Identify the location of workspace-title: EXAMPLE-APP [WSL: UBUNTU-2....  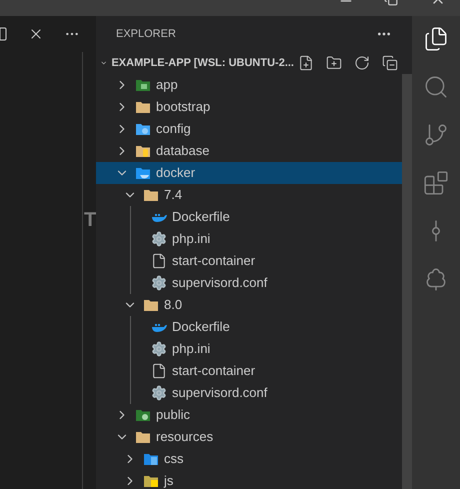
(202, 63).